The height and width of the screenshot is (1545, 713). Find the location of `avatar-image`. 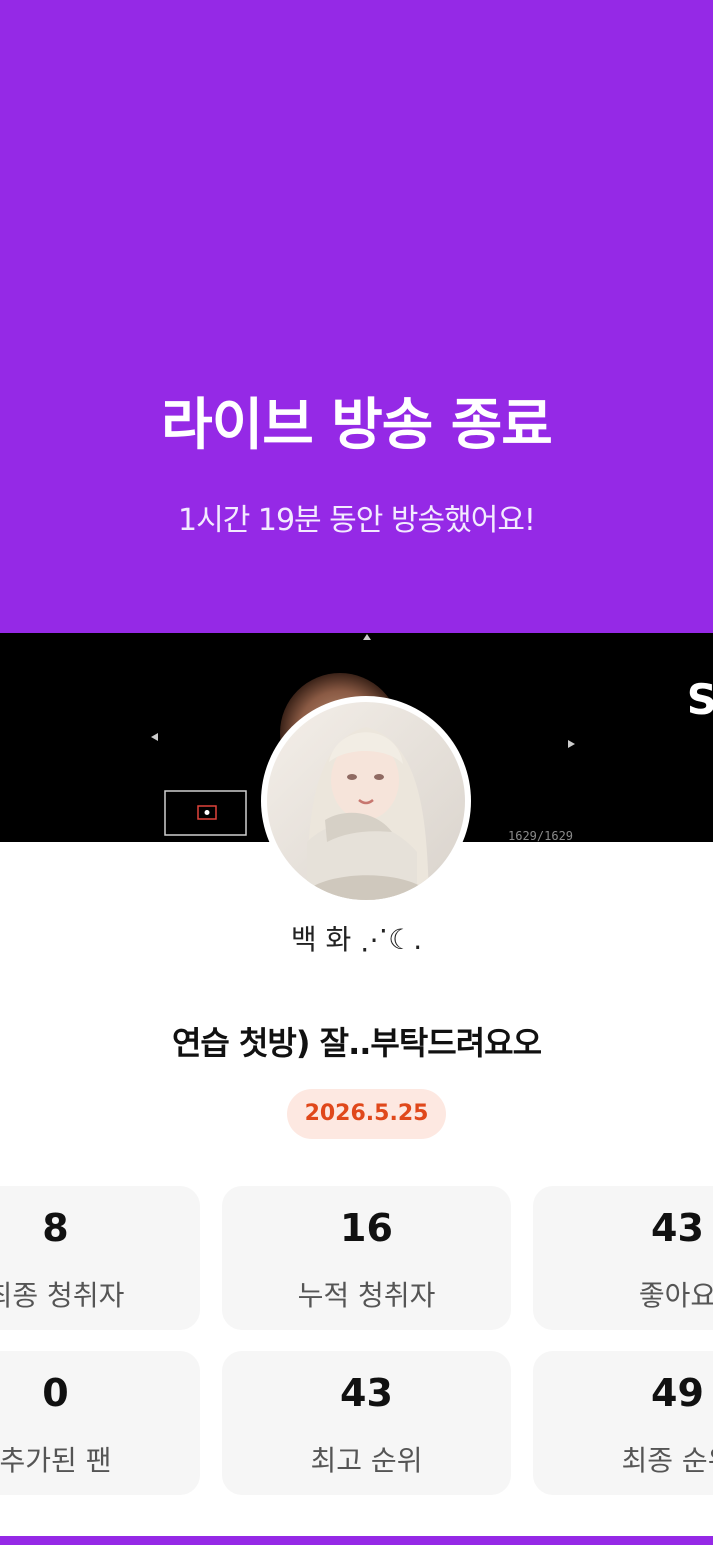

avatar-image is located at coordinates (366, 801).